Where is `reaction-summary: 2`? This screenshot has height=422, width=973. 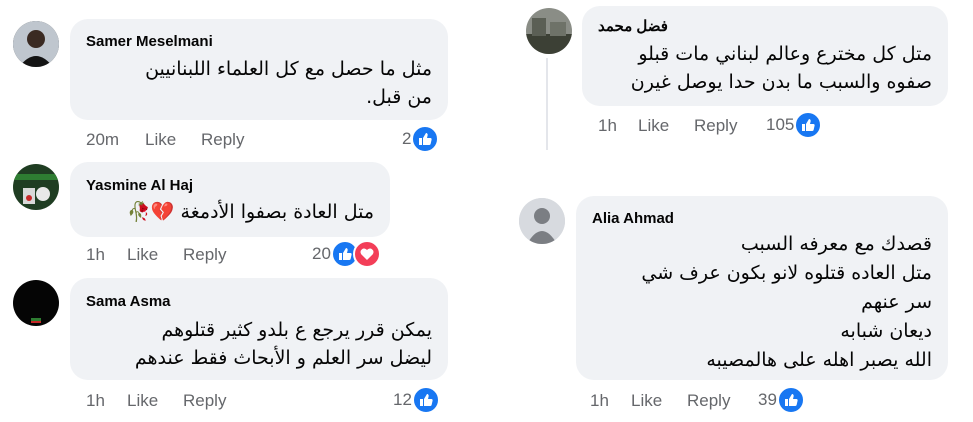 reaction-summary: 2 is located at coordinates (421, 139).